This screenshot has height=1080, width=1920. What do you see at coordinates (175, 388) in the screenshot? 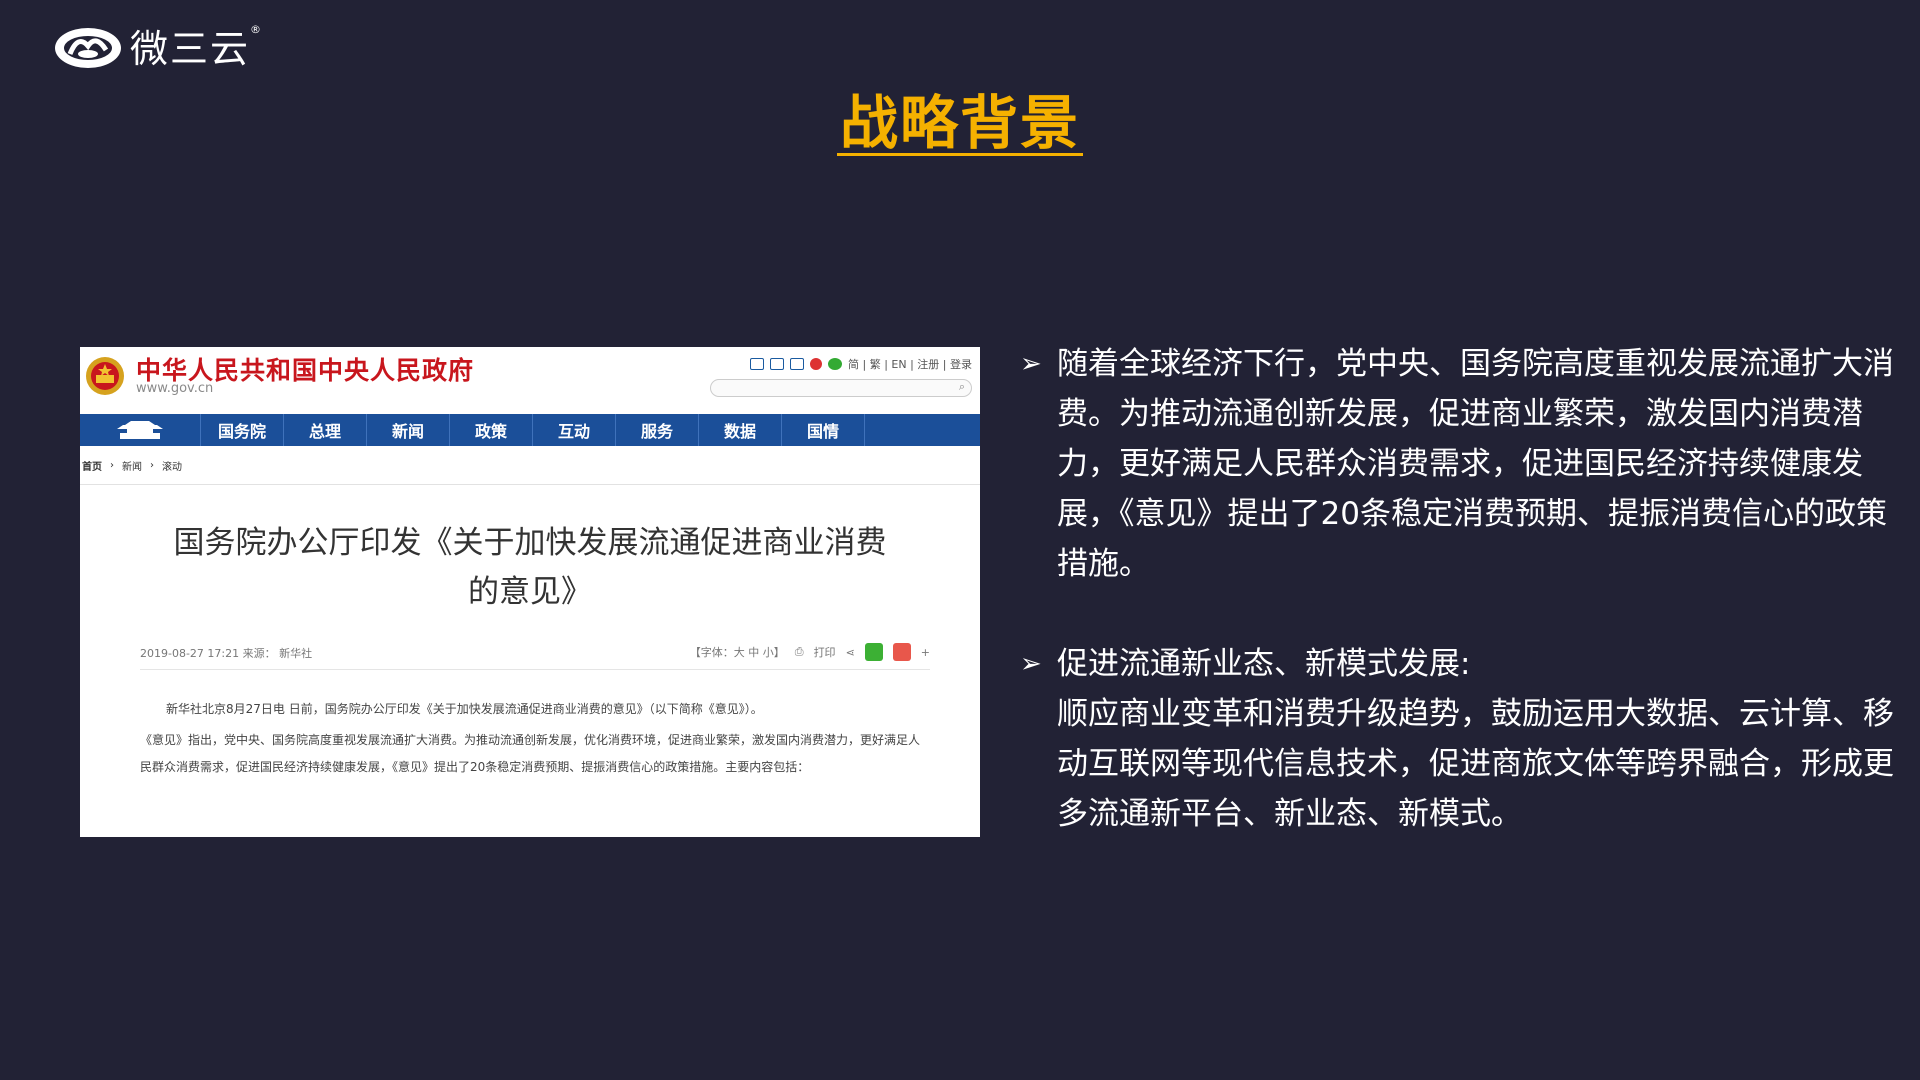
I see `gov-site-url: www.gov.cn` at bounding box center [175, 388].